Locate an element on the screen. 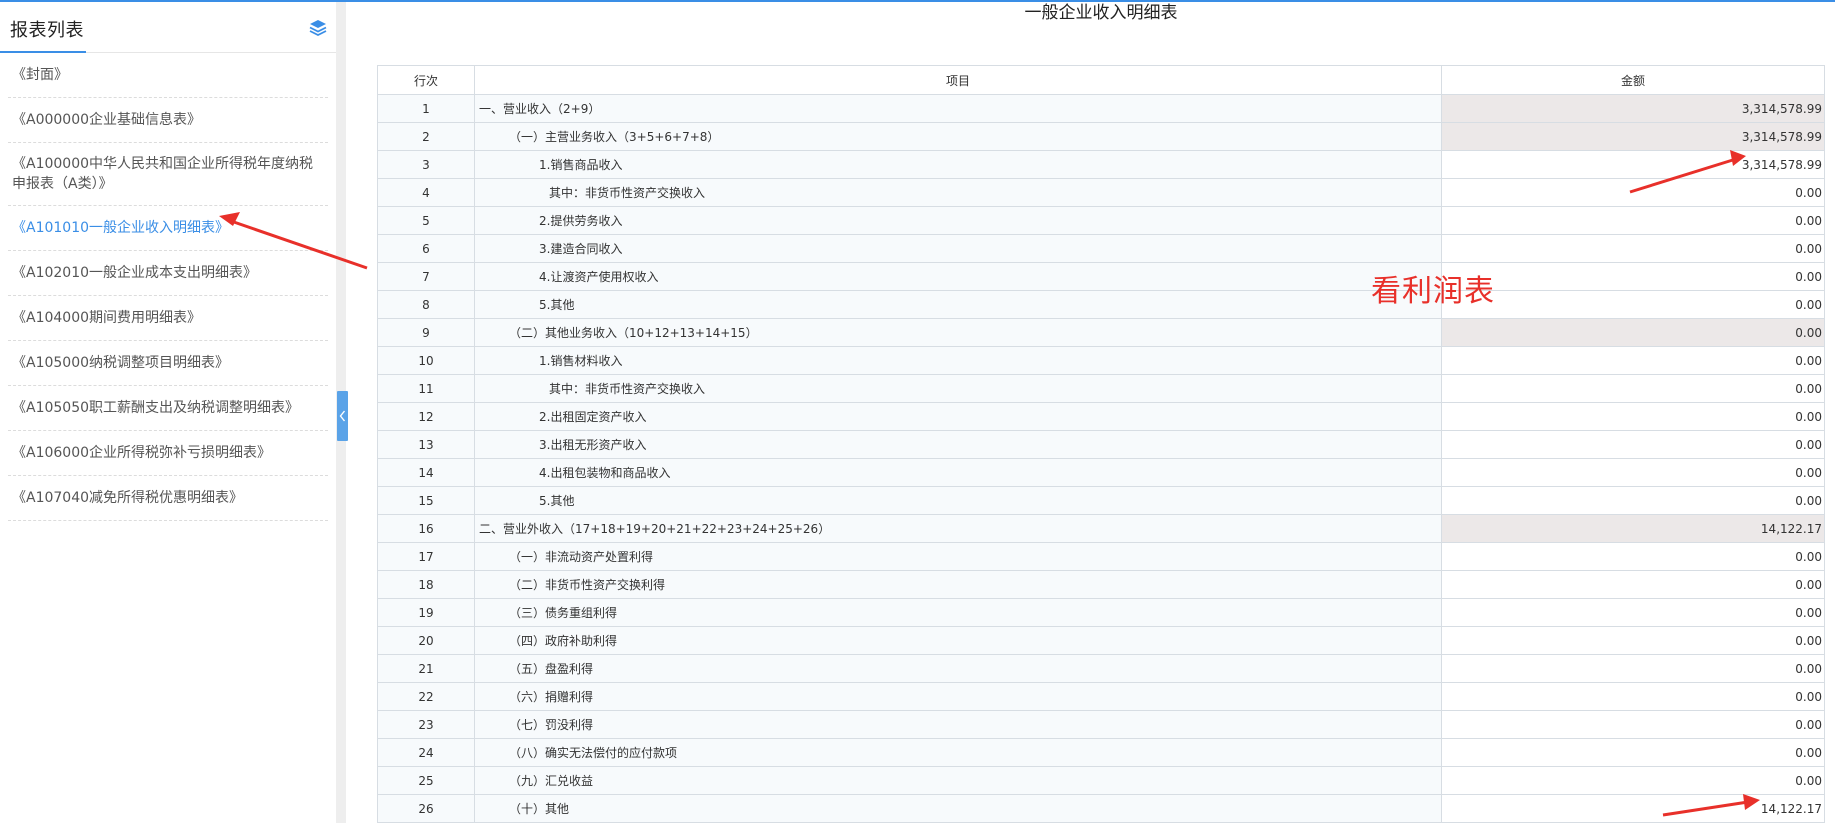 This screenshot has height=823, width=1835. item-name-text: （一）非流动资产处置利得 is located at coordinates (581, 557).